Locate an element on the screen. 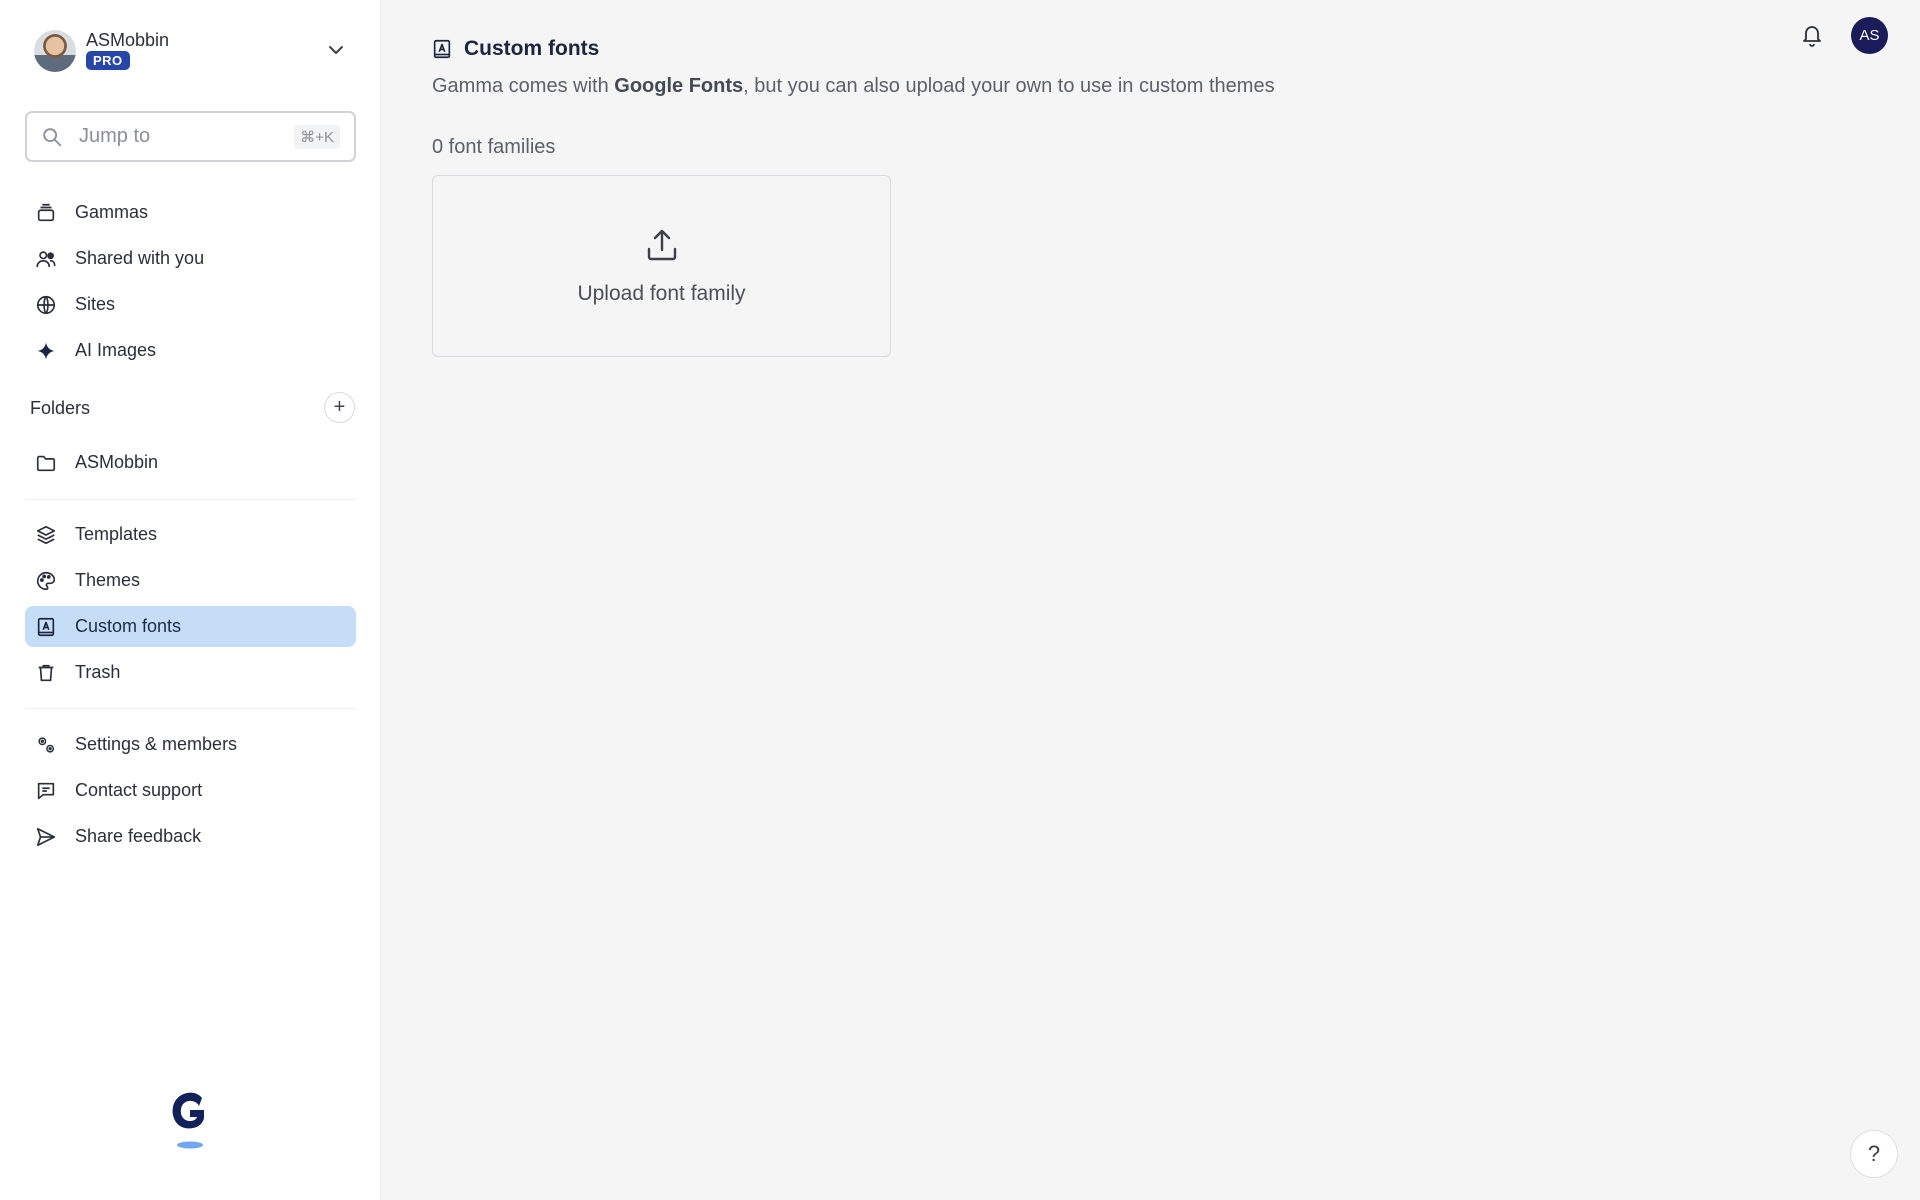  sidebar-item-label: AI Images is located at coordinates (116, 350).